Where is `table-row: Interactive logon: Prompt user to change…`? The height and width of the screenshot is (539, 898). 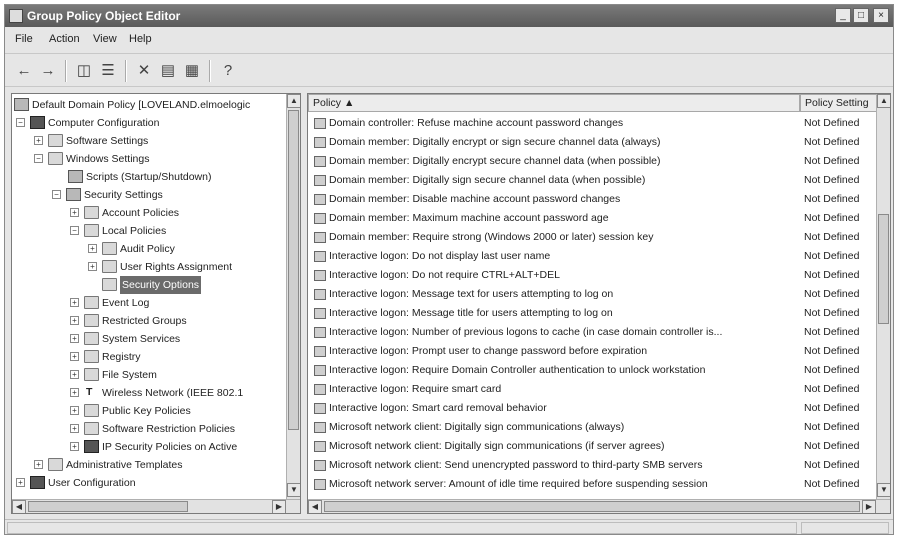
table-row: Interactive logon: Prompt user to change… is located at coordinates (593, 351).